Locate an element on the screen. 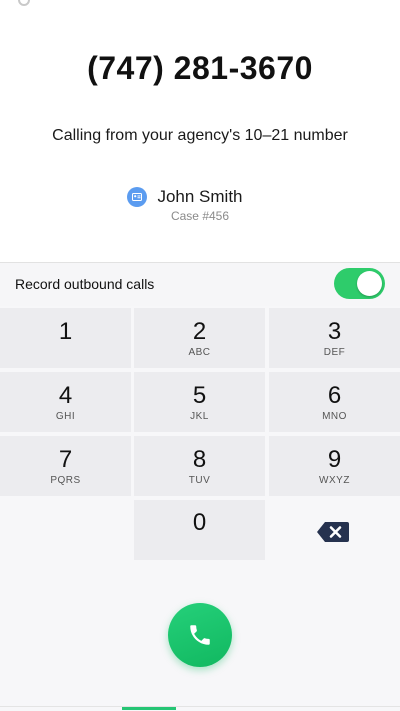 The height and width of the screenshot is (711, 400). backspace-button is located at coordinates (333, 532).